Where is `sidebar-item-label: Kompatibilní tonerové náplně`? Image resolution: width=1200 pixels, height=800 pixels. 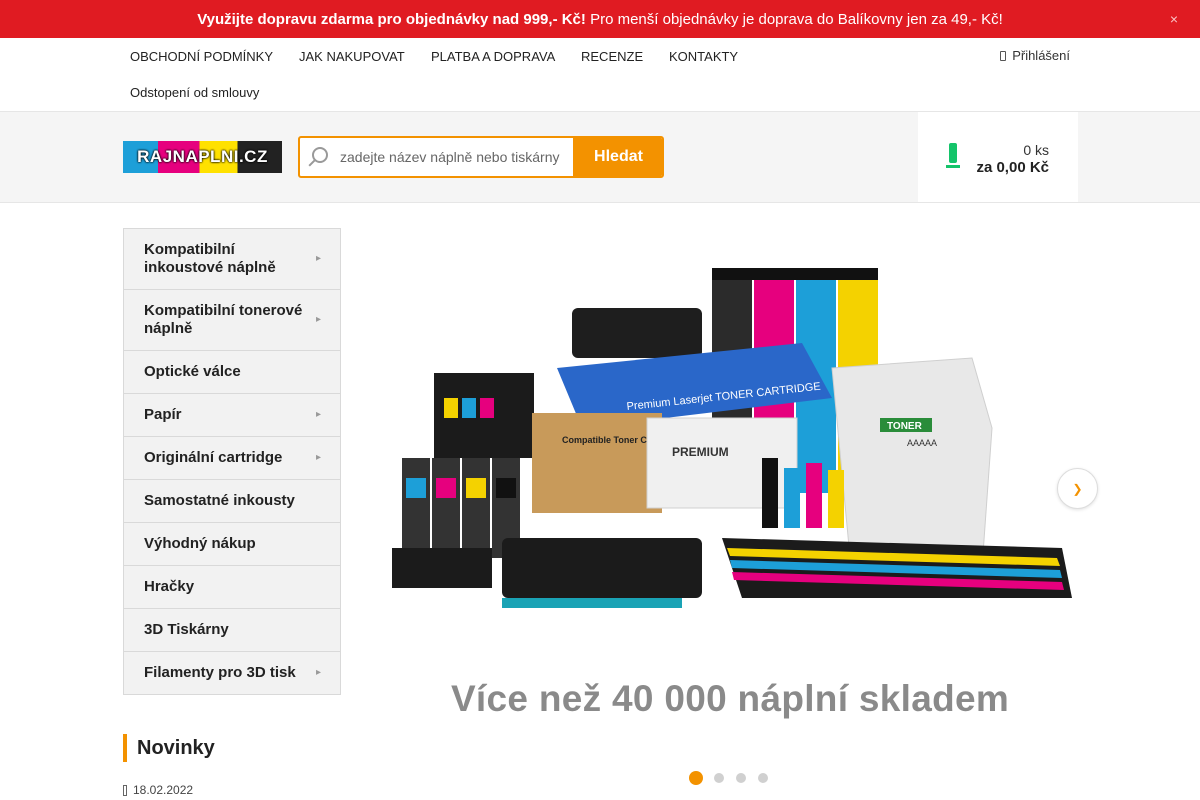
sidebar-item-label: Kompatibilní tonerové náplně is located at coordinates (223, 319).